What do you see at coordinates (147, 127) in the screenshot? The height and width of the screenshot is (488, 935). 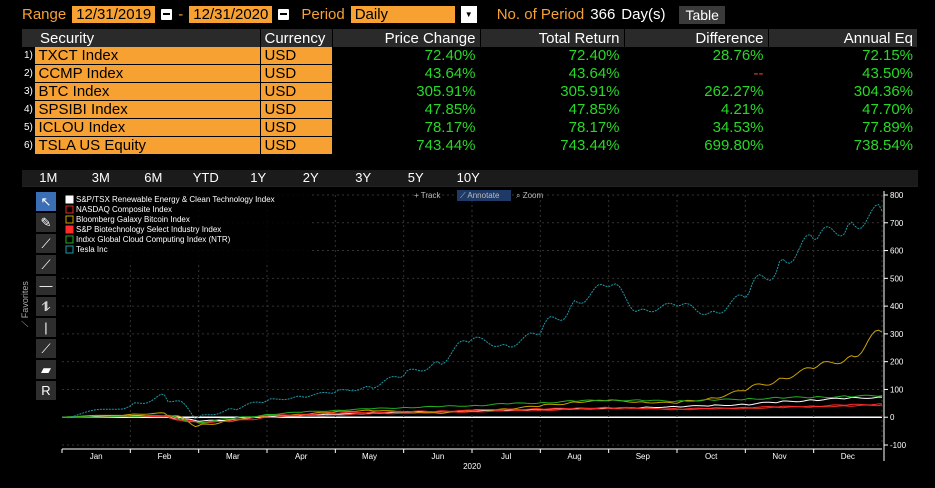 I see `security-cell: ICLOU Index` at bounding box center [147, 127].